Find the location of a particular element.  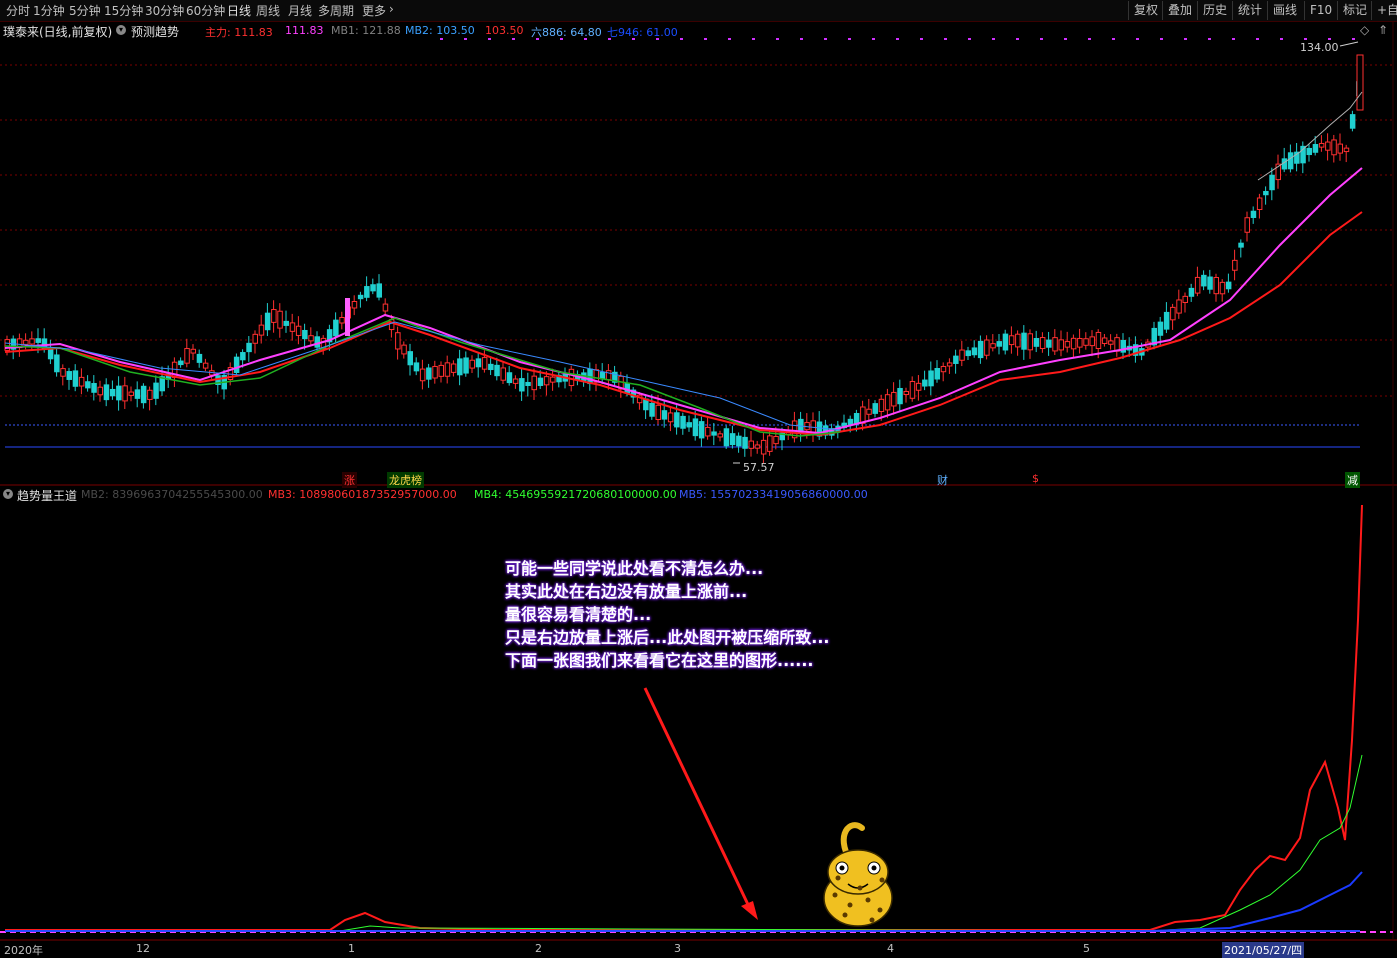

indicator-mb2: MB2: 103.50 is located at coordinates (440, 30).